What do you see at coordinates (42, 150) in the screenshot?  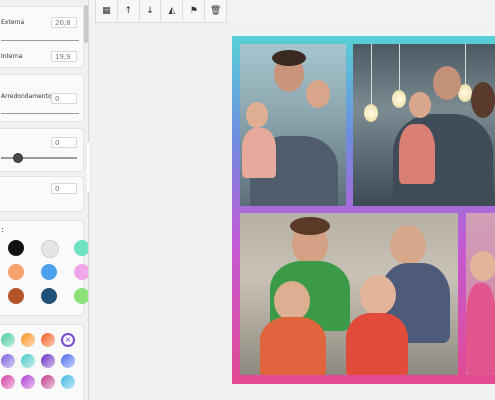 I see `slider-card: 0` at bounding box center [42, 150].